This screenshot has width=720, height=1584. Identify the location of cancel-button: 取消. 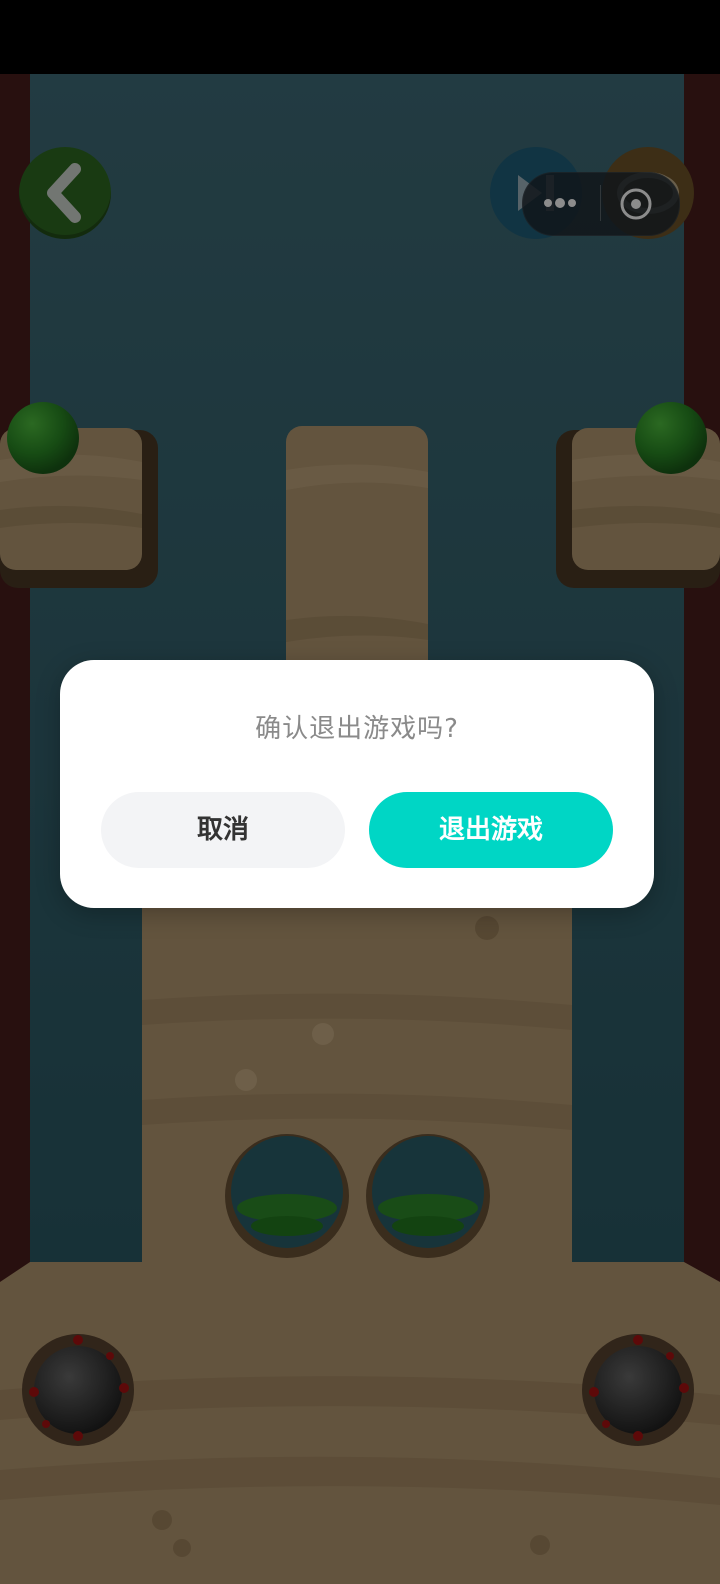
(223, 830).